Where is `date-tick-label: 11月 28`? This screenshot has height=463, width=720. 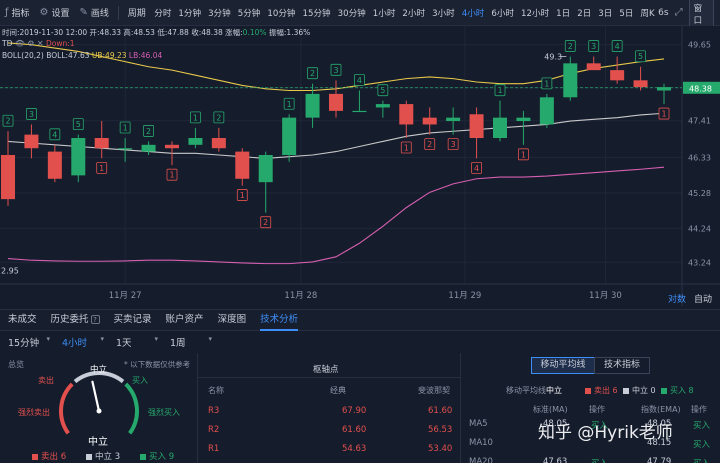 date-tick-label: 11月 28 is located at coordinates (300, 296).